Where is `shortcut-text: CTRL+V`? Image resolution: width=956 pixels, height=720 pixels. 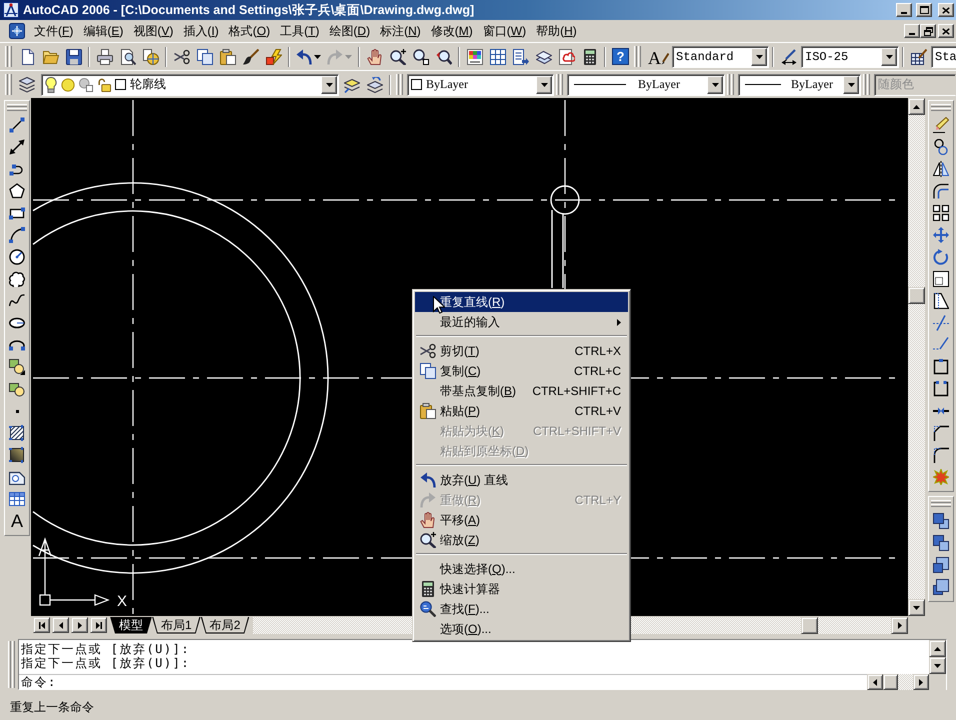 shortcut-text: CTRL+V is located at coordinates (597, 411).